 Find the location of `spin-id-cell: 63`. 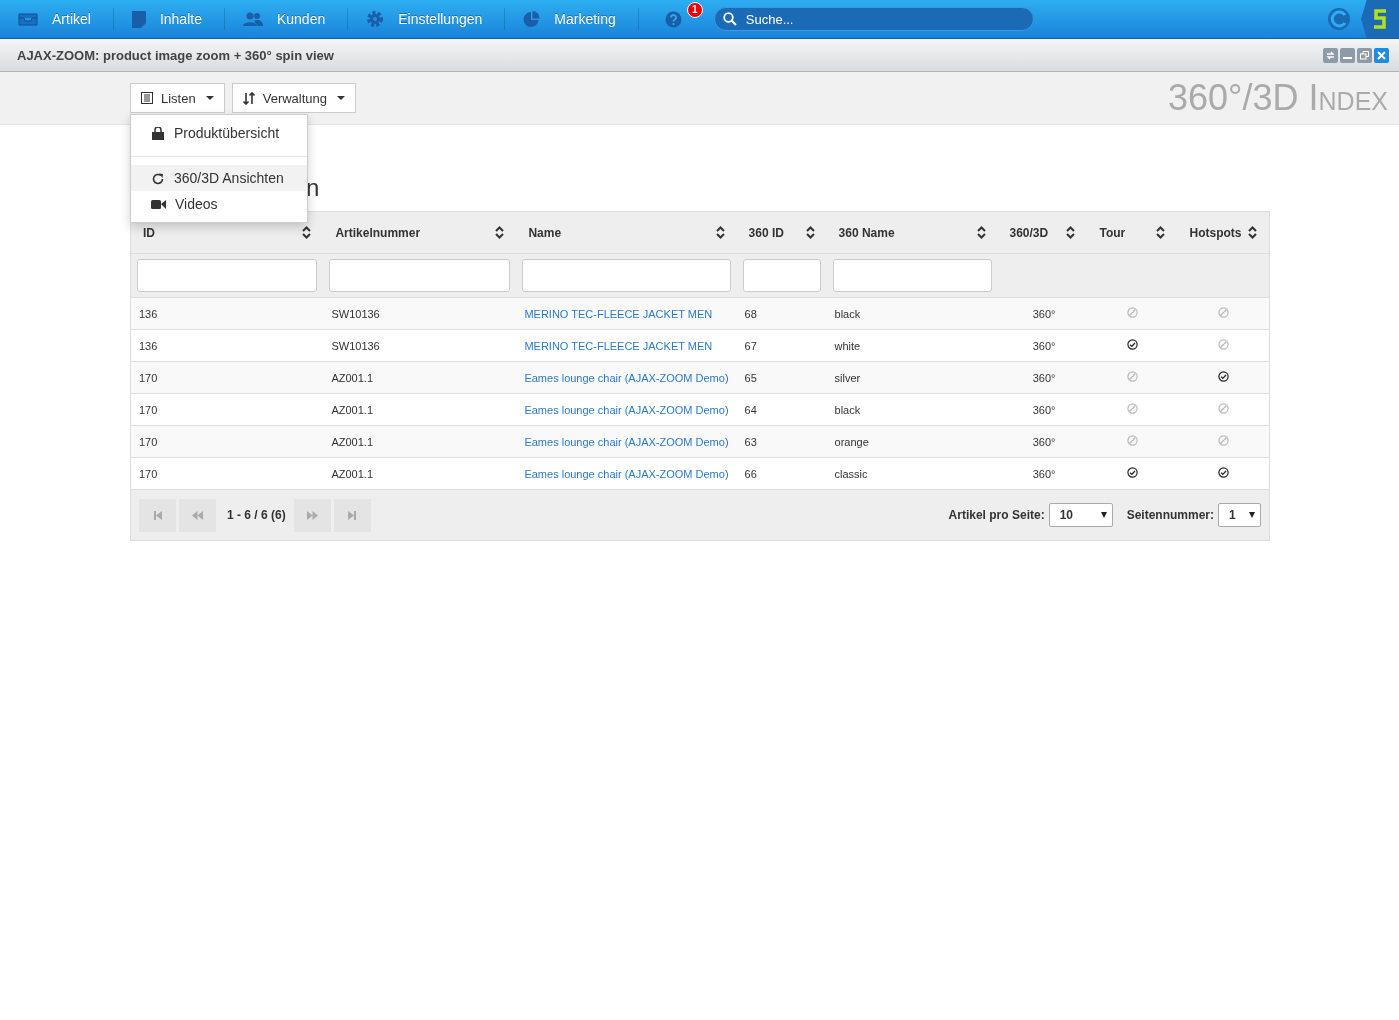

spin-id-cell: 63 is located at coordinates (750, 441).